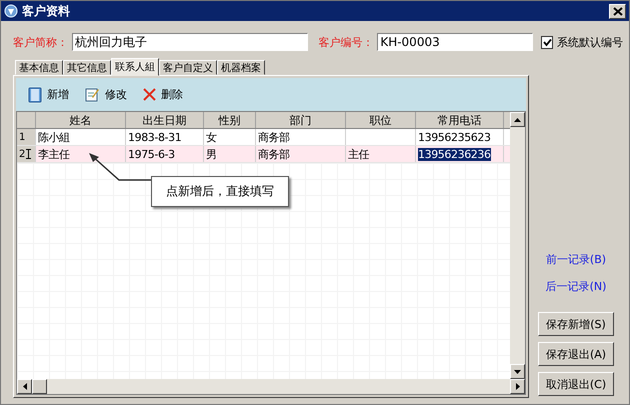  I want to click on scroll-left-icon, so click(24, 386).